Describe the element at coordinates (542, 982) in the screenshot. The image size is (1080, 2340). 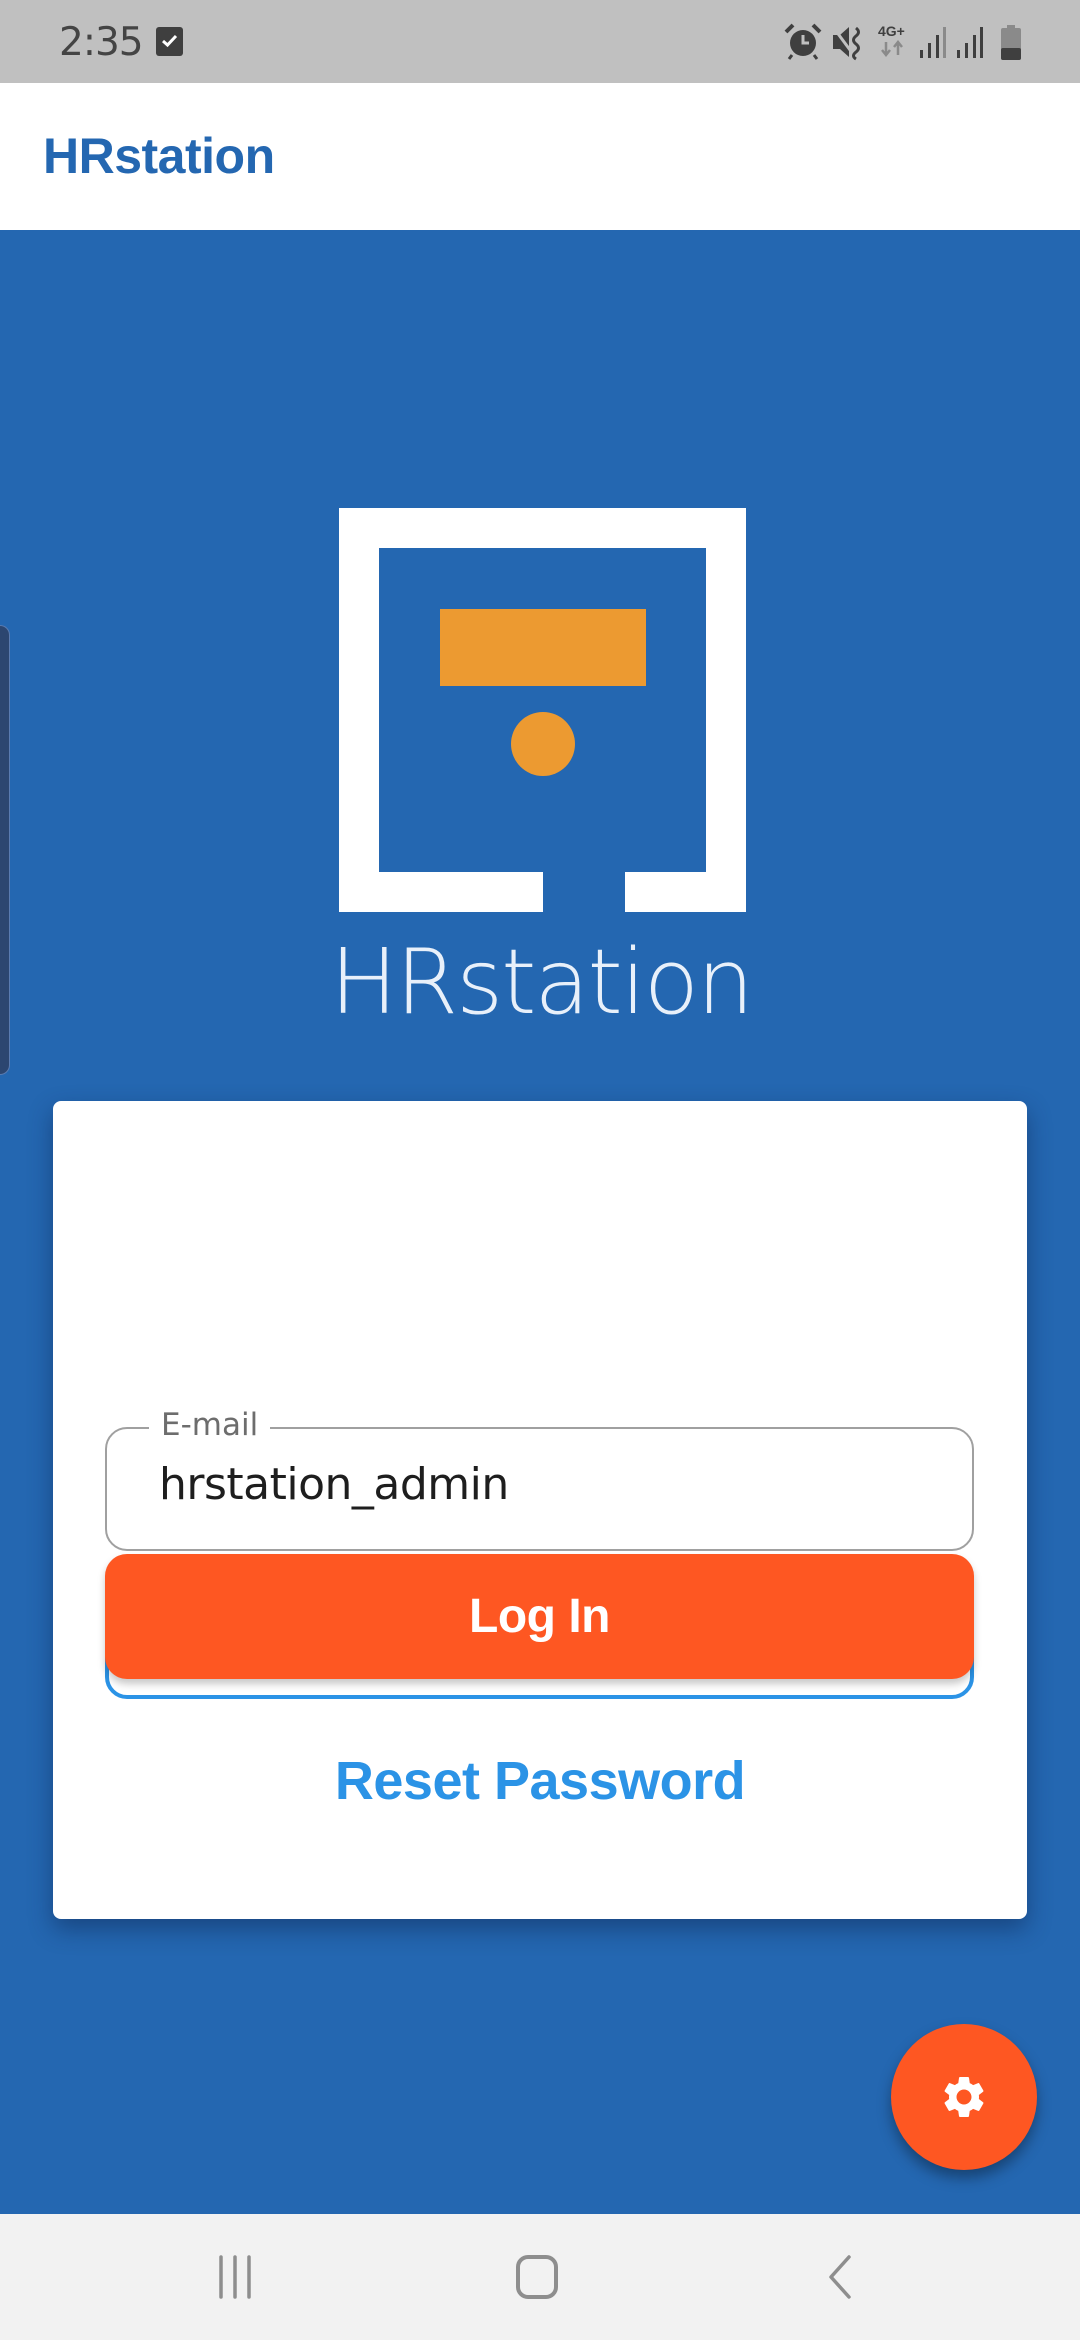
I see `logo-wordmark: HRstation` at that location.